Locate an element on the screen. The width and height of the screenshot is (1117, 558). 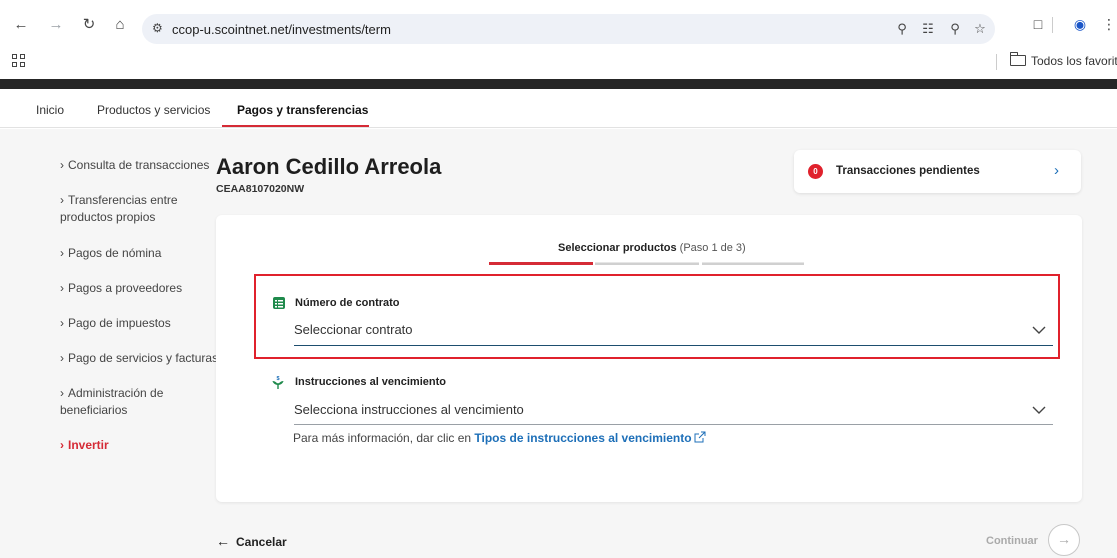
sidebar-item-nomina: › Pagos de nómina is located at coordinates (110, 253).